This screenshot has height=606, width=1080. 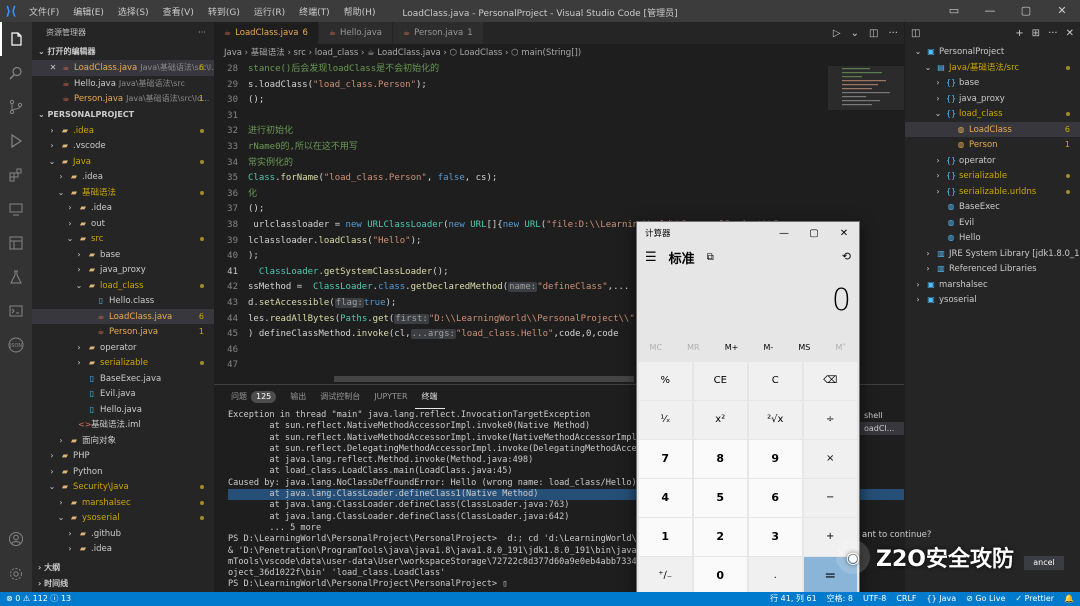 I want to click on tree-item: ⌄ ▰ Security\Java, so click(x=123, y=487).